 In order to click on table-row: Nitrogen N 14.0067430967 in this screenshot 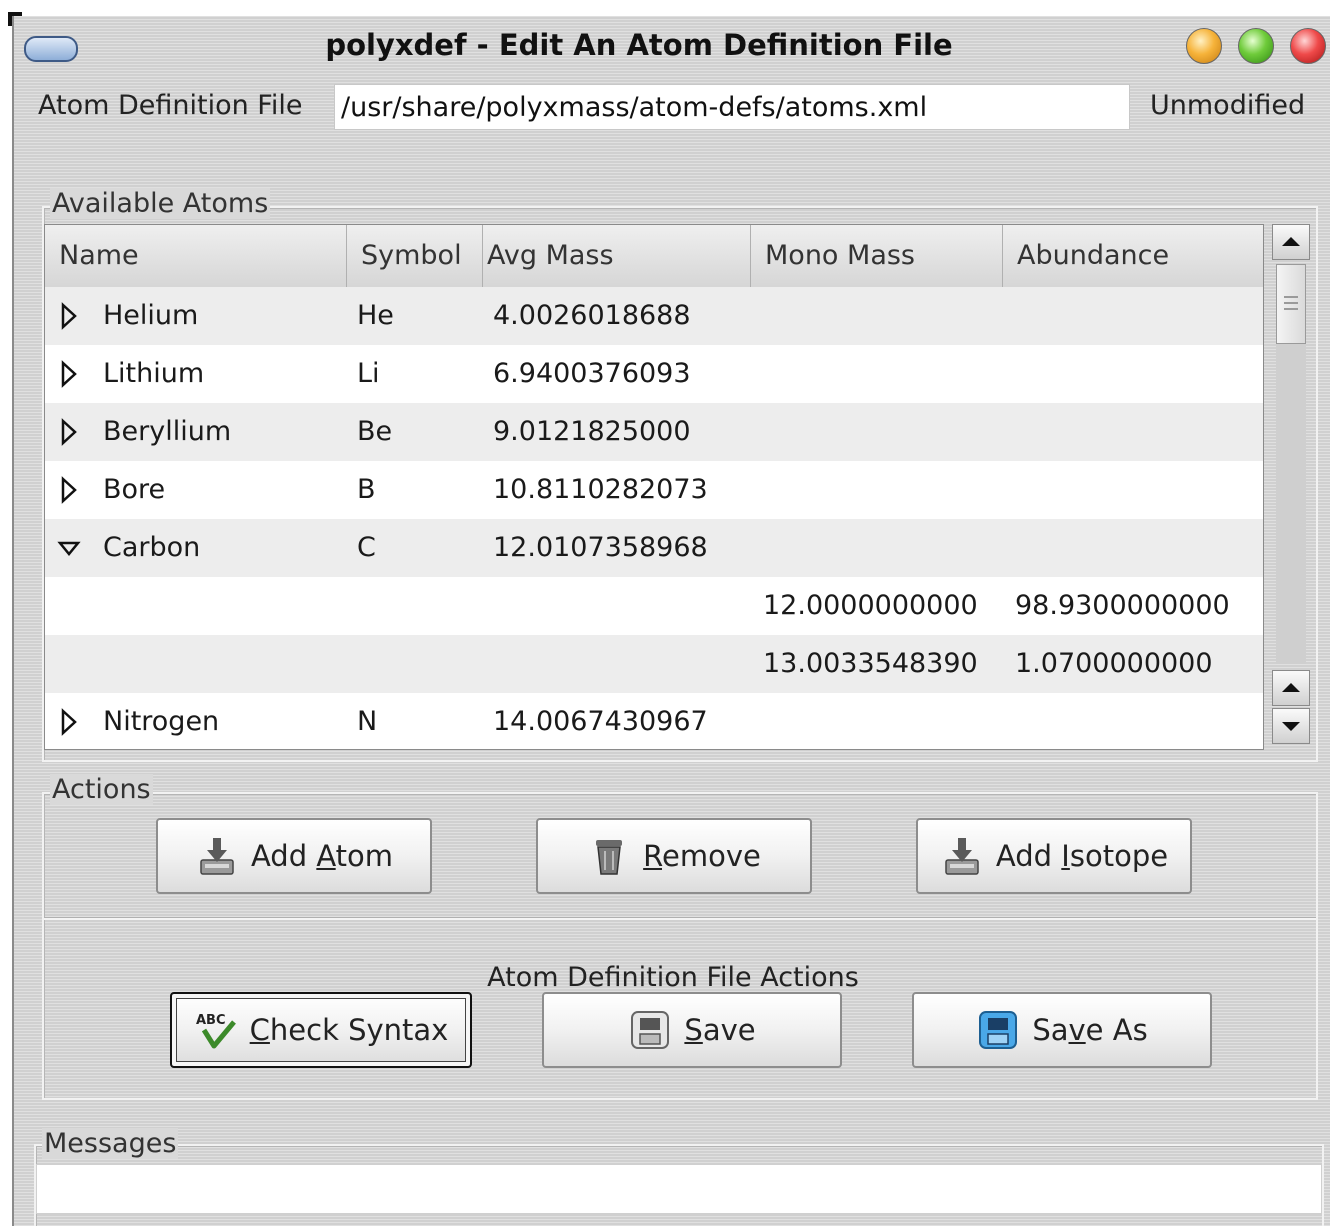, I will do `click(654, 721)`.